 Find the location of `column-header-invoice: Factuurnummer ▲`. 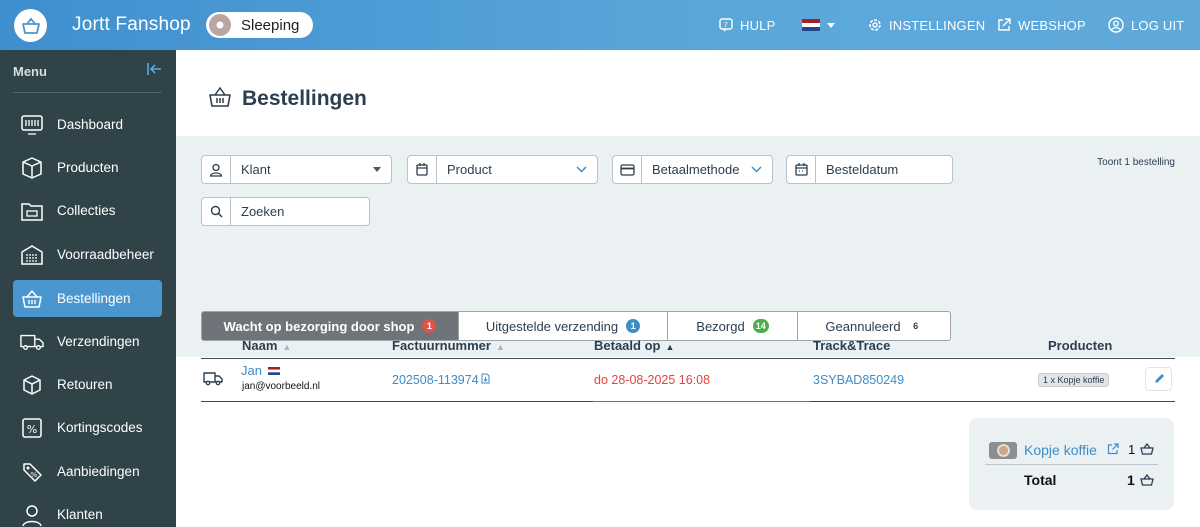

column-header-invoice: Factuurnummer ▲ is located at coordinates (448, 345).